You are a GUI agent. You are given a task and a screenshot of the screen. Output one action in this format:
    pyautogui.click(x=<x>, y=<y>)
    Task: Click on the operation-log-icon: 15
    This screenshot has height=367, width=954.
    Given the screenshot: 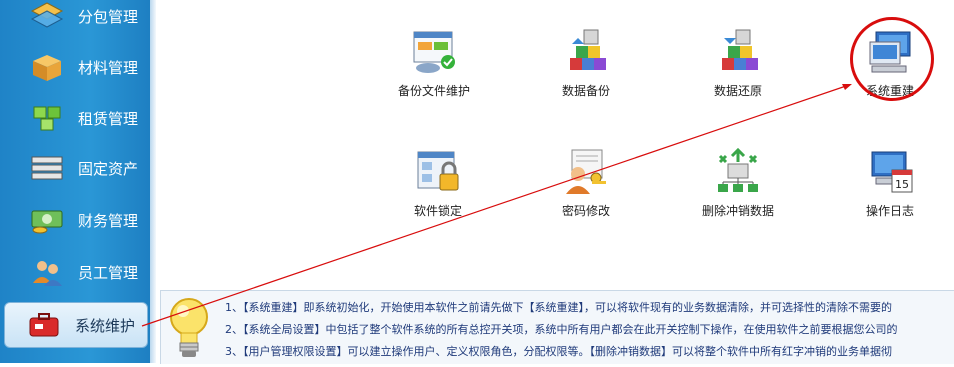 What is the action you would take?
    pyautogui.click(x=890, y=172)
    